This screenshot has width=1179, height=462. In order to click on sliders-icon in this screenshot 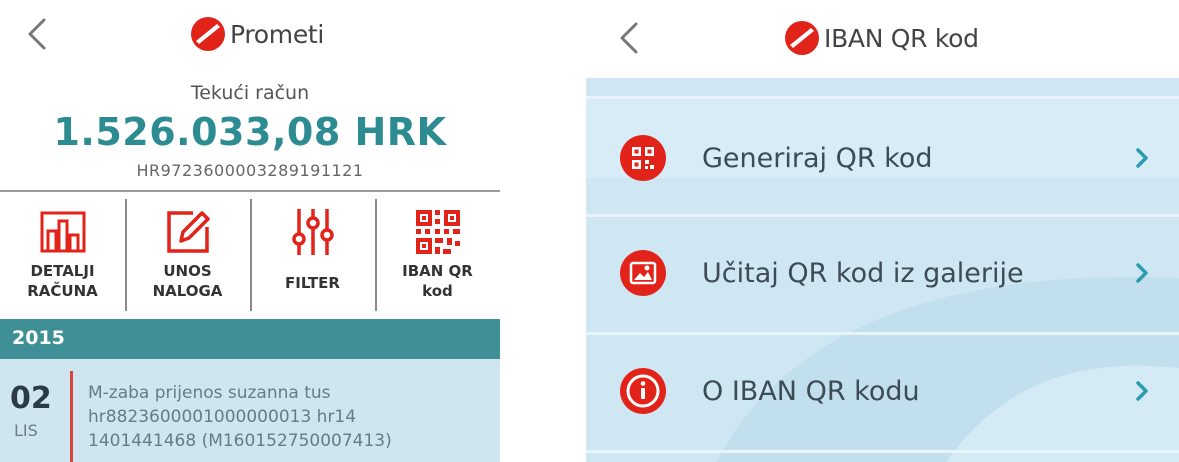, I will do `click(313, 232)`.